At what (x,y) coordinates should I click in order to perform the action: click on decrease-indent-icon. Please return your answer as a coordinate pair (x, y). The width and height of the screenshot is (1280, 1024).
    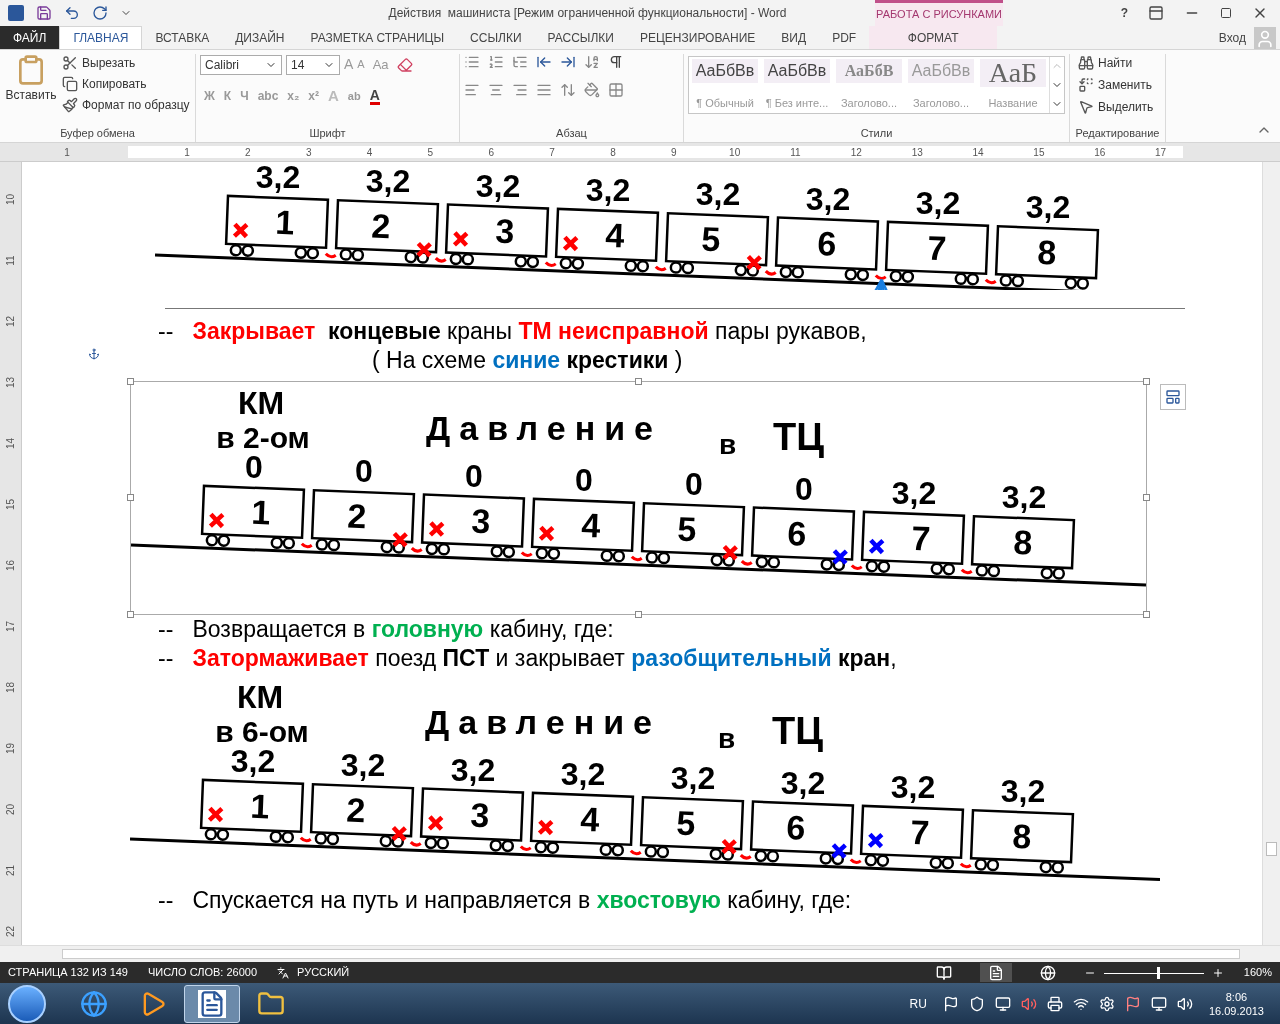
    Looking at the image, I should click on (544, 62).